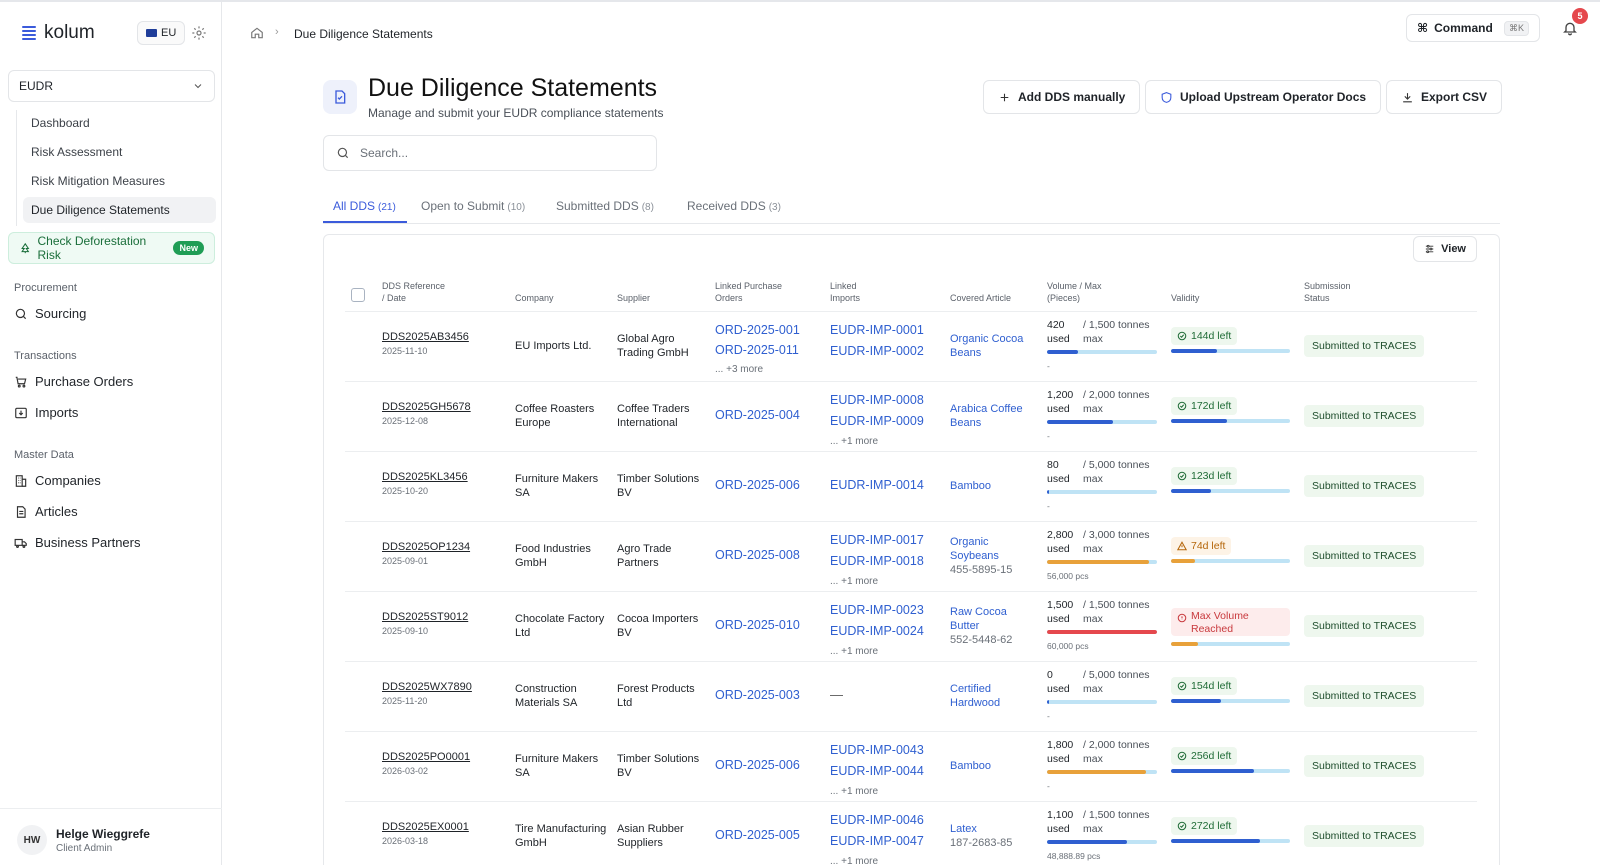  What do you see at coordinates (877, 561) in the screenshot?
I see `linked-import-link: EUDR-IMP-0018` at bounding box center [877, 561].